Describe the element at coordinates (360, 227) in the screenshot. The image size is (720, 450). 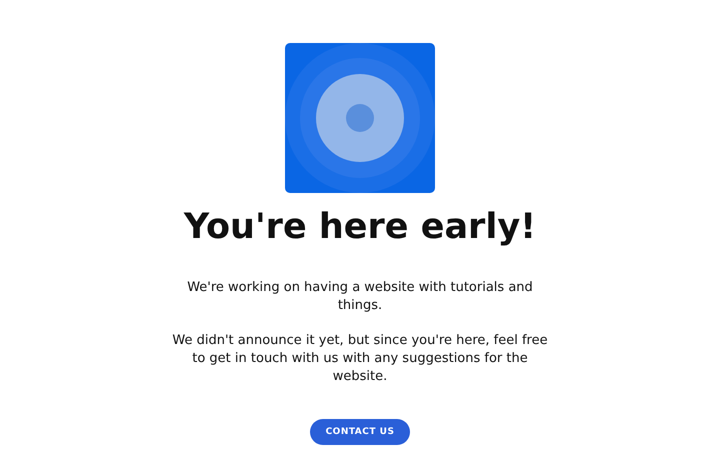
I see `page-heading: You're here early!` at that location.